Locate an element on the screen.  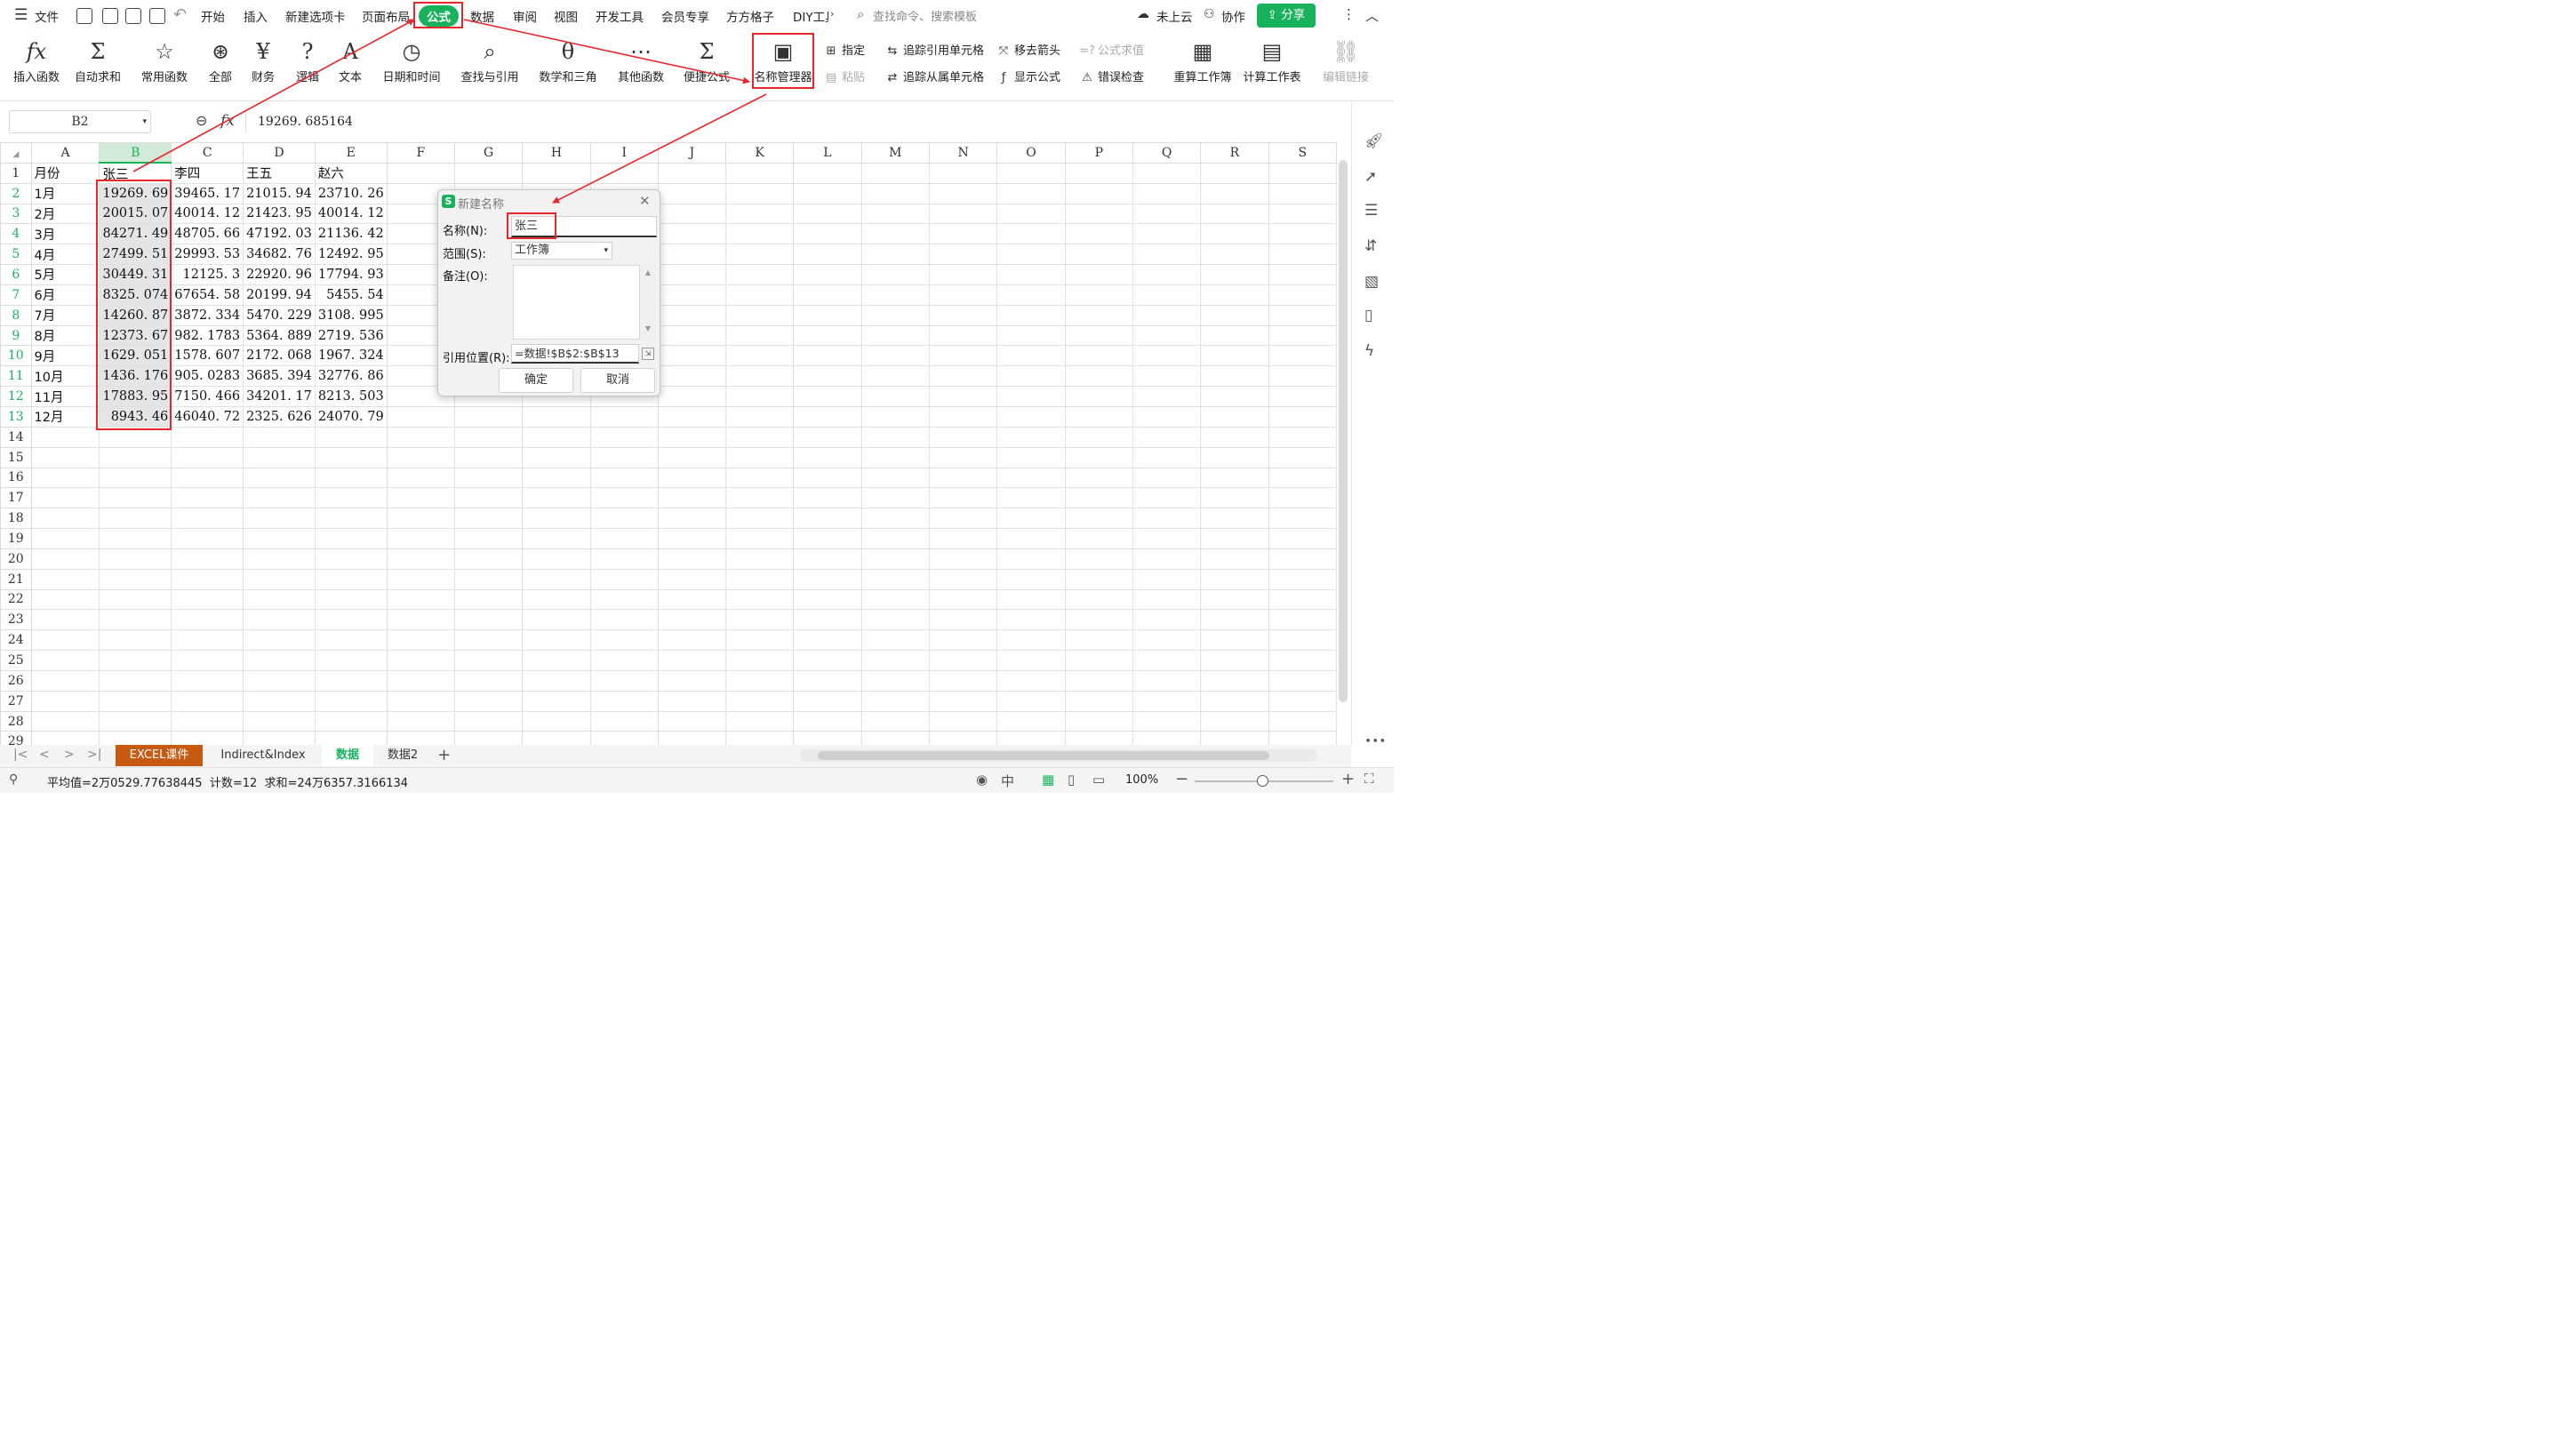
cell: 7月 is located at coordinates (65, 315).